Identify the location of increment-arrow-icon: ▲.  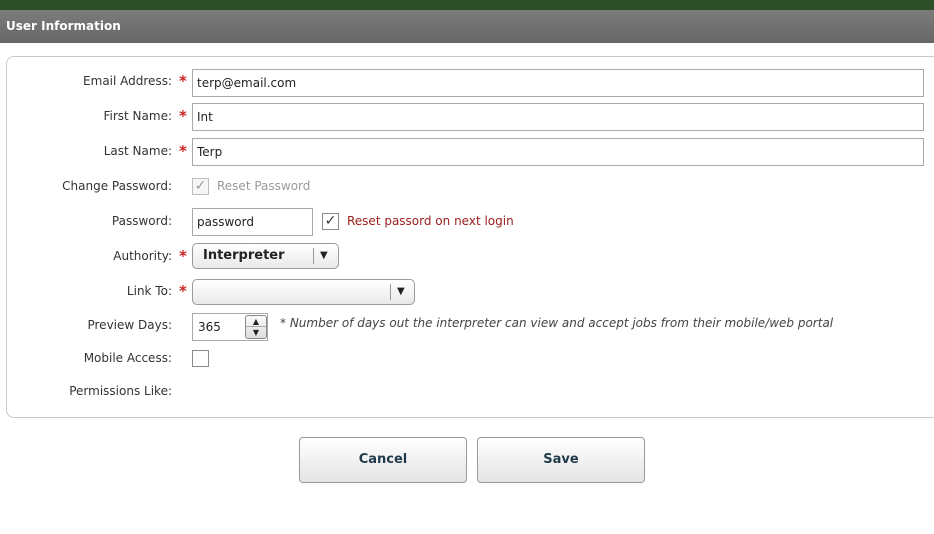
(256, 321).